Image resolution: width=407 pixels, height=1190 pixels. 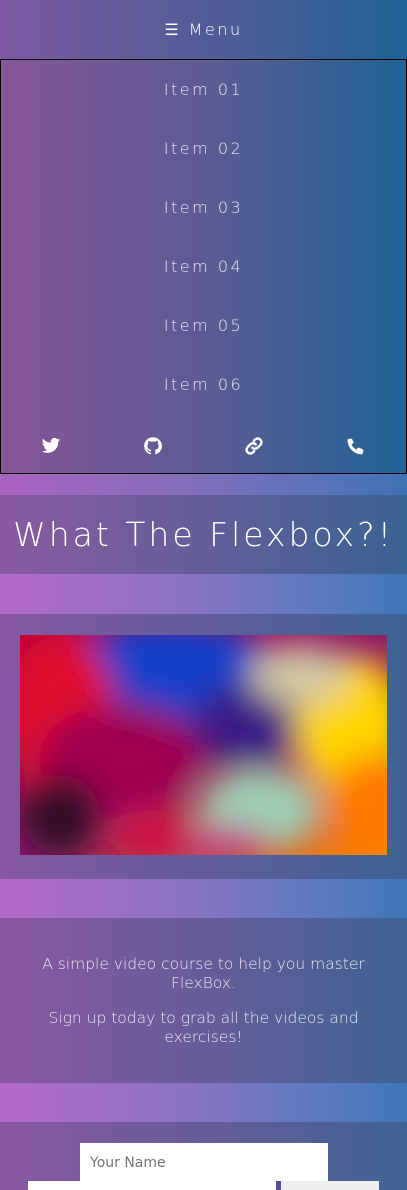 I want to click on twitter-icon, so click(x=51, y=446).